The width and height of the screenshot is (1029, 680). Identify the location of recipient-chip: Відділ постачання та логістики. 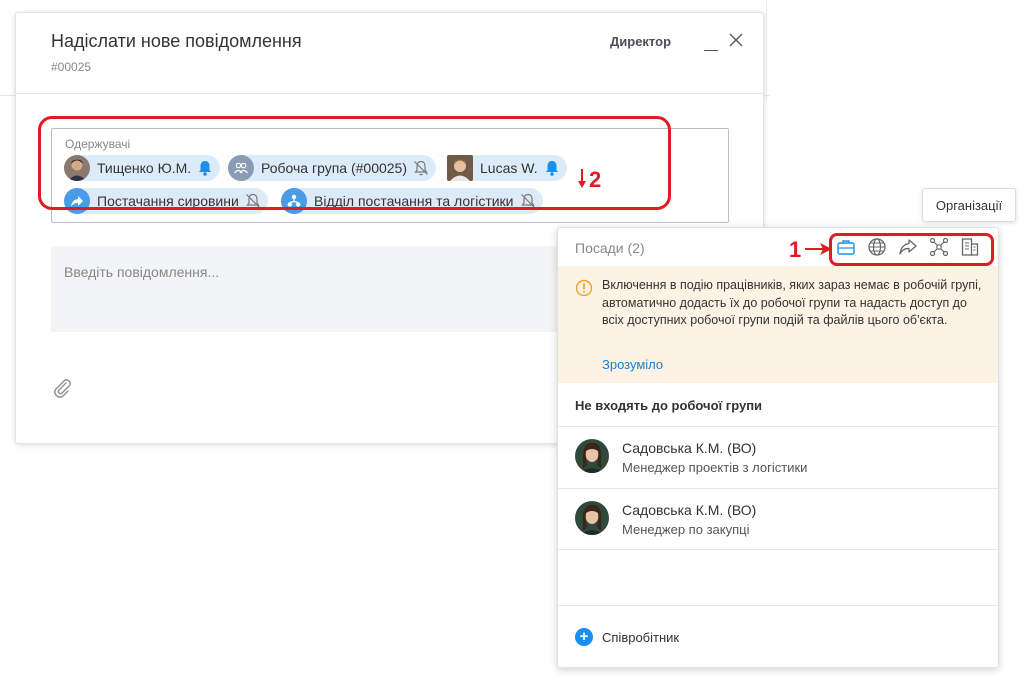
(412, 201).